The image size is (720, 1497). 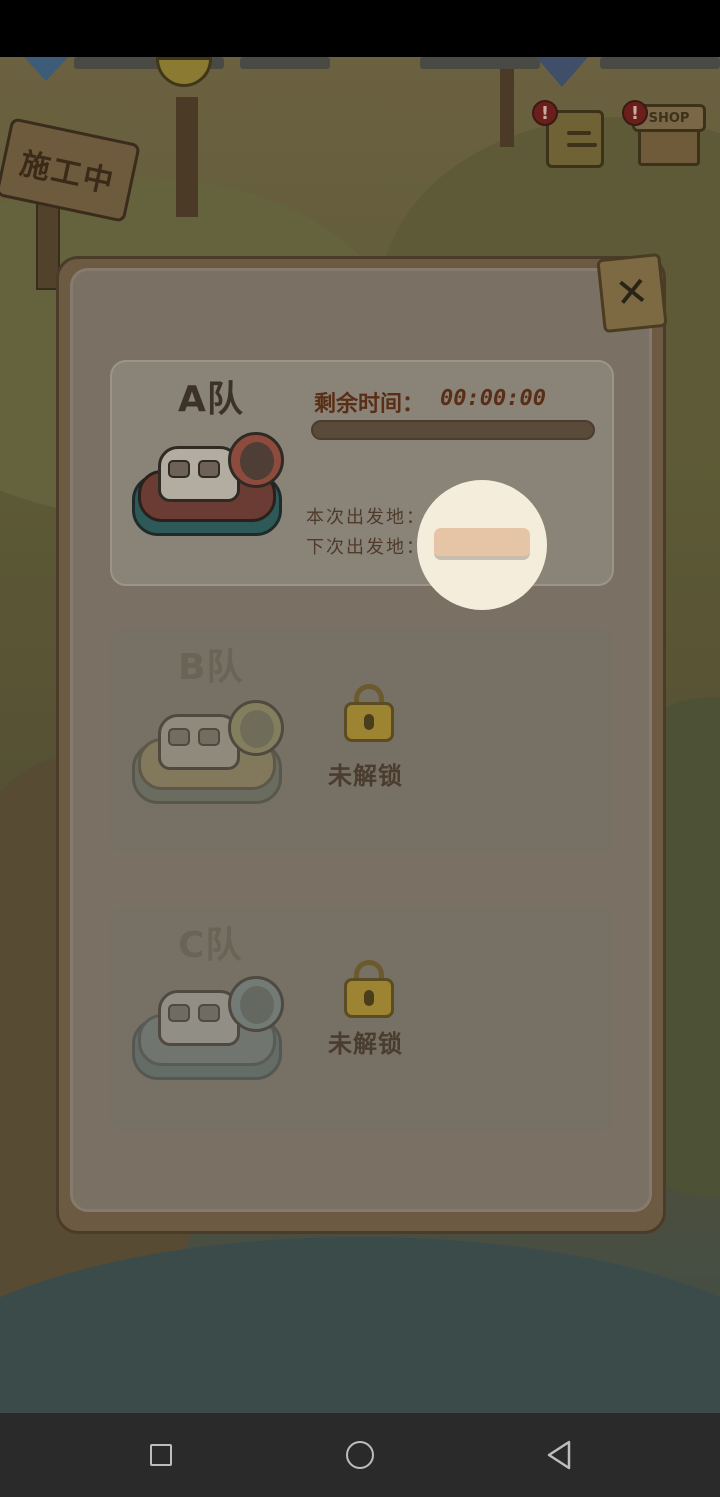 What do you see at coordinates (369, 404) in the screenshot?
I see `remaining-time-label: 剩余时间：` at bounding box center [369, 404].